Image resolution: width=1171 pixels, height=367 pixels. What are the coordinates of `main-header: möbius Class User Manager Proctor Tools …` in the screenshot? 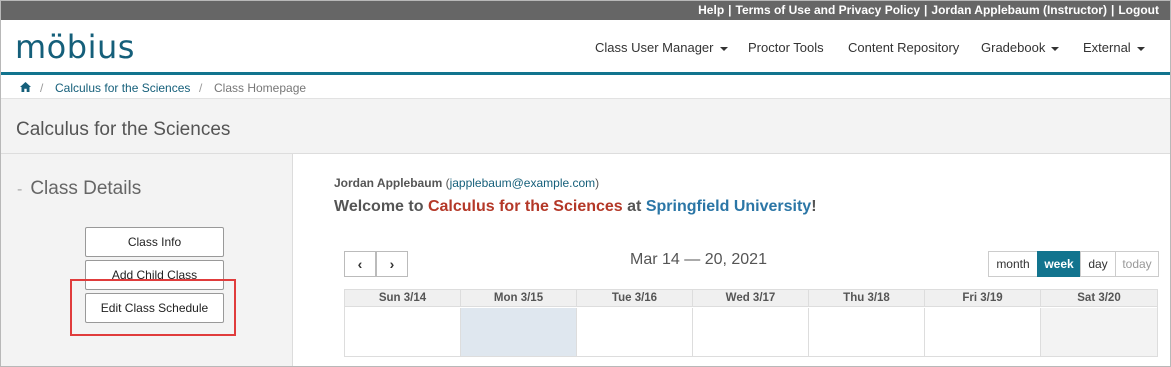 It's located at (585, 47).